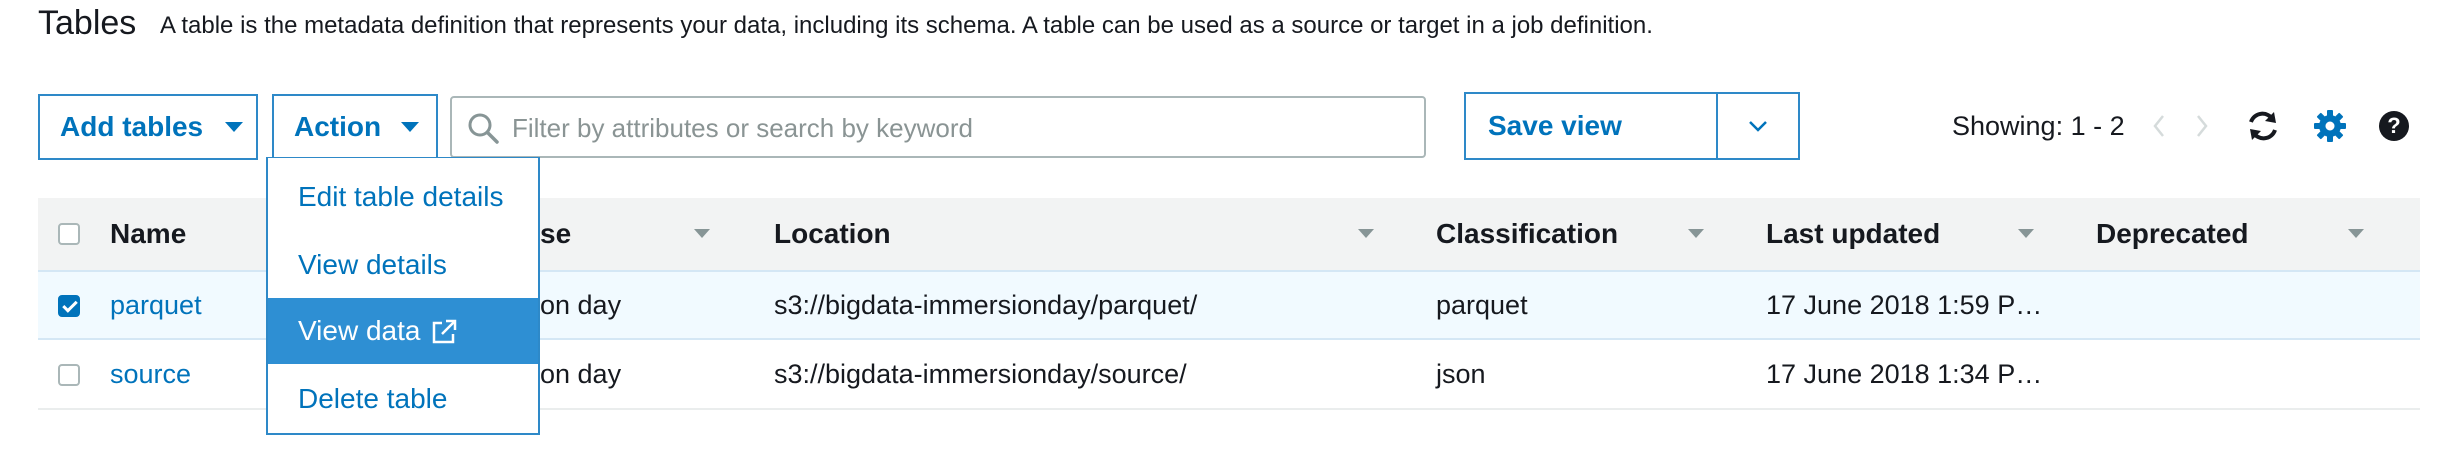  What do you see at coordinates (2202, 126) in the screenshot?
I see `chevron-right-icon` at bounding box center [2202, 126].